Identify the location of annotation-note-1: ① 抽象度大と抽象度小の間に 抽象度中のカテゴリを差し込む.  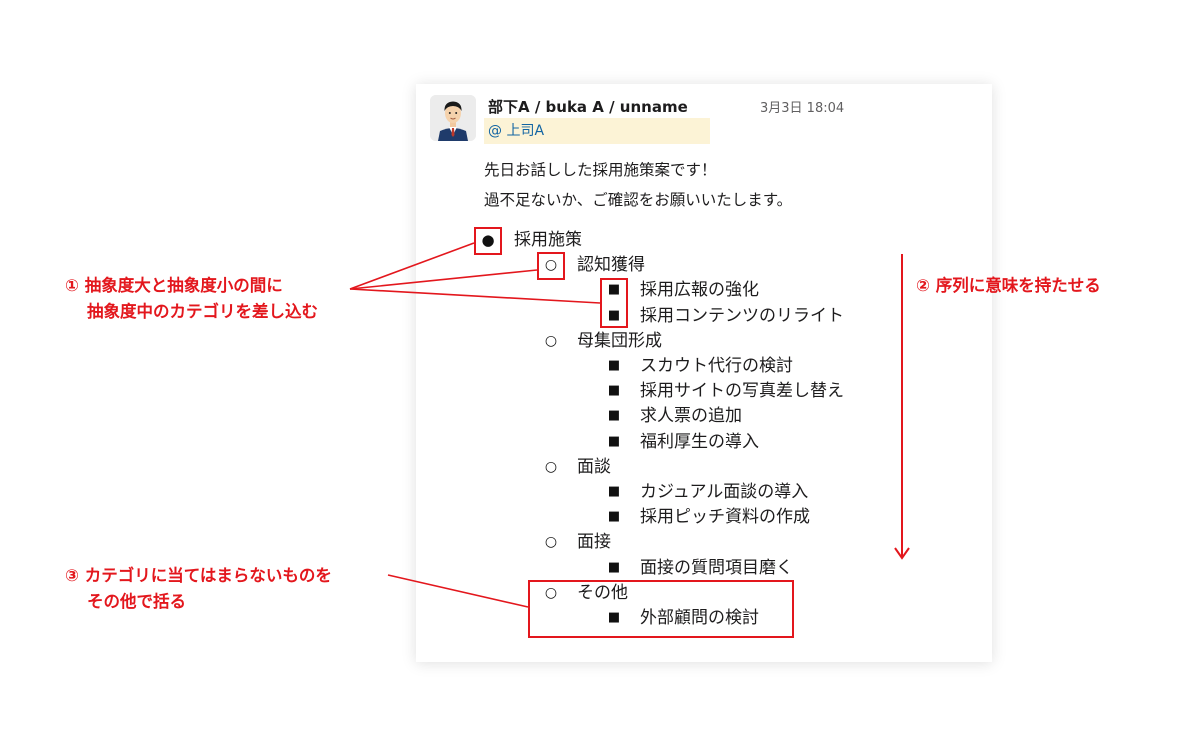
(191, 299).